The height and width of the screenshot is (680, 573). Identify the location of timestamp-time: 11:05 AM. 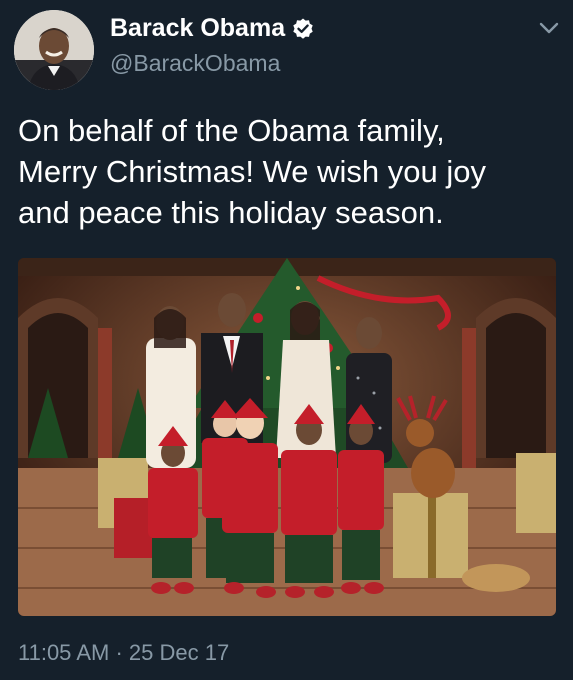
(63, 652).